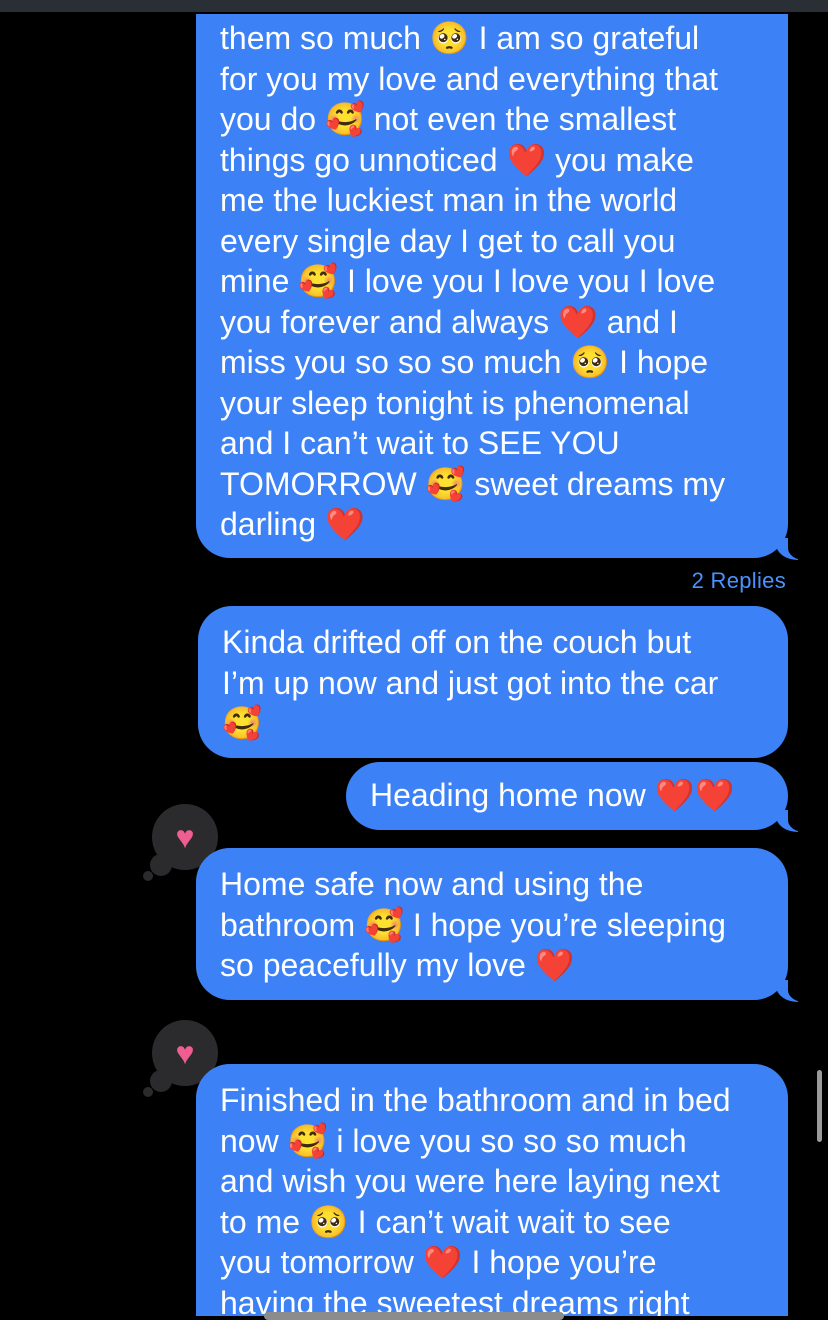 This screenshot has height=1320, width=828. I want to click on message-line: 🥰, so click(242, 723).